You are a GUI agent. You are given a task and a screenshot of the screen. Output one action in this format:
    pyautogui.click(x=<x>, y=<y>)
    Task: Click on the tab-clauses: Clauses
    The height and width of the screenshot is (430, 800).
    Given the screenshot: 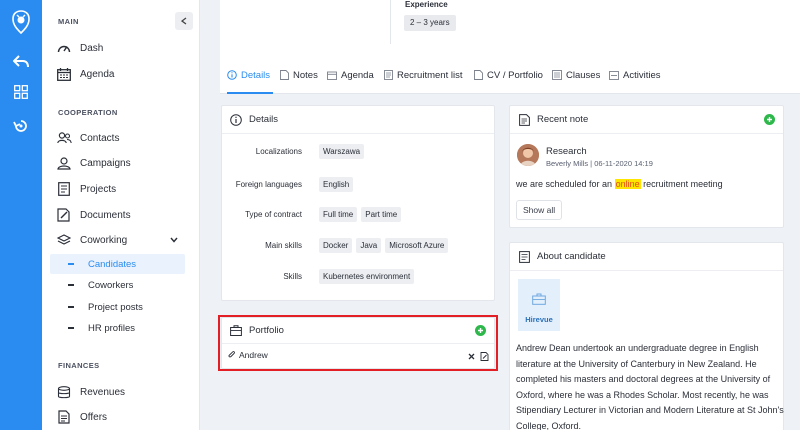 What is the action you would take?
    pyautogui.click(x=576, y=75)
    